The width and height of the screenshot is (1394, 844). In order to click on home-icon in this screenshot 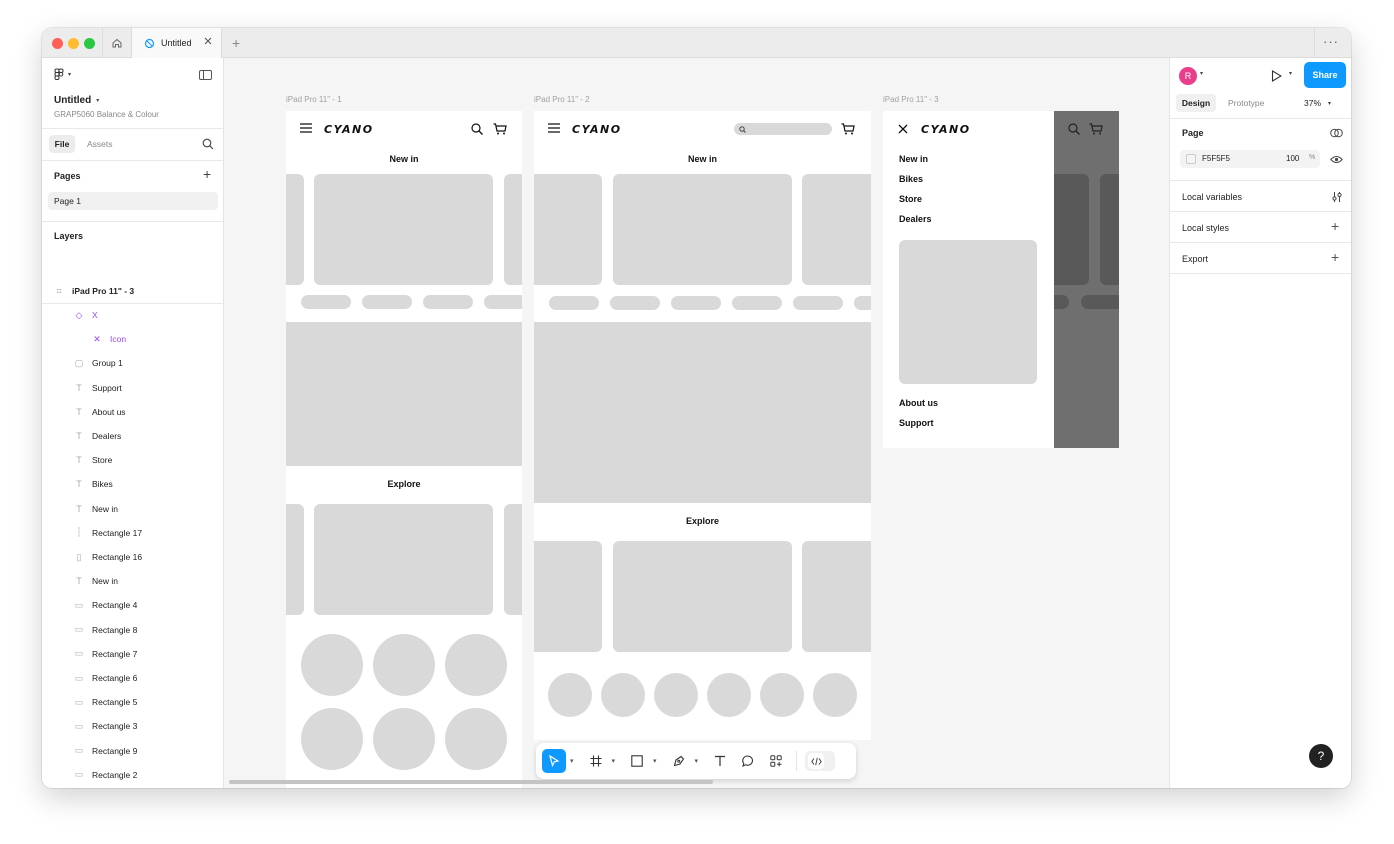, I will do `click(117, 43)`.